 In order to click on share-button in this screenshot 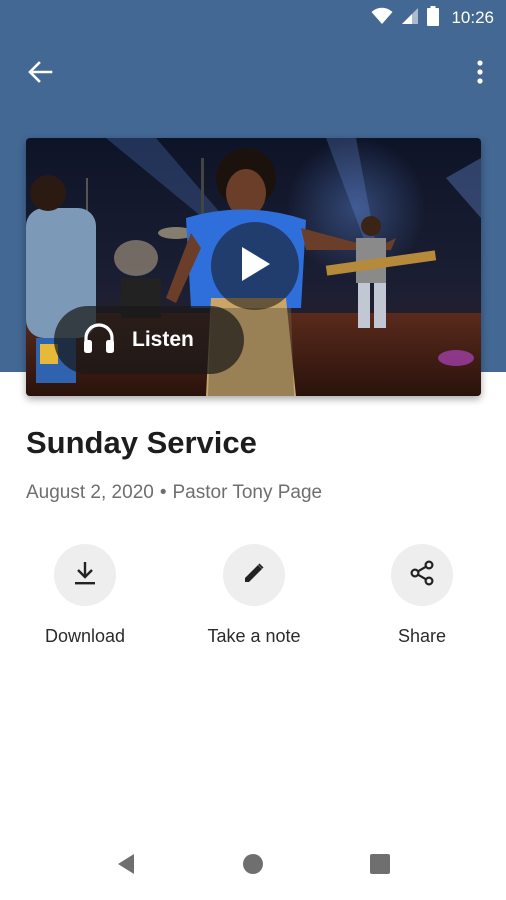, I will do `click(422, 575)`.